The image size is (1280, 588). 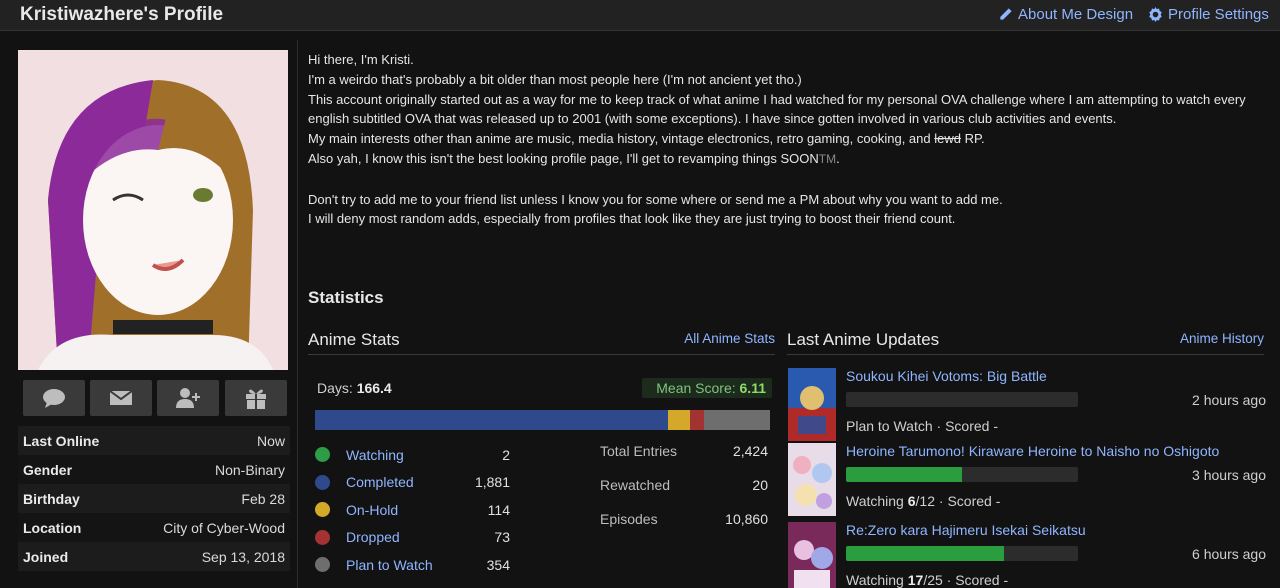 I want to click on plan-to-watch-link: Plan to Watch, so click(x=416, y=565).